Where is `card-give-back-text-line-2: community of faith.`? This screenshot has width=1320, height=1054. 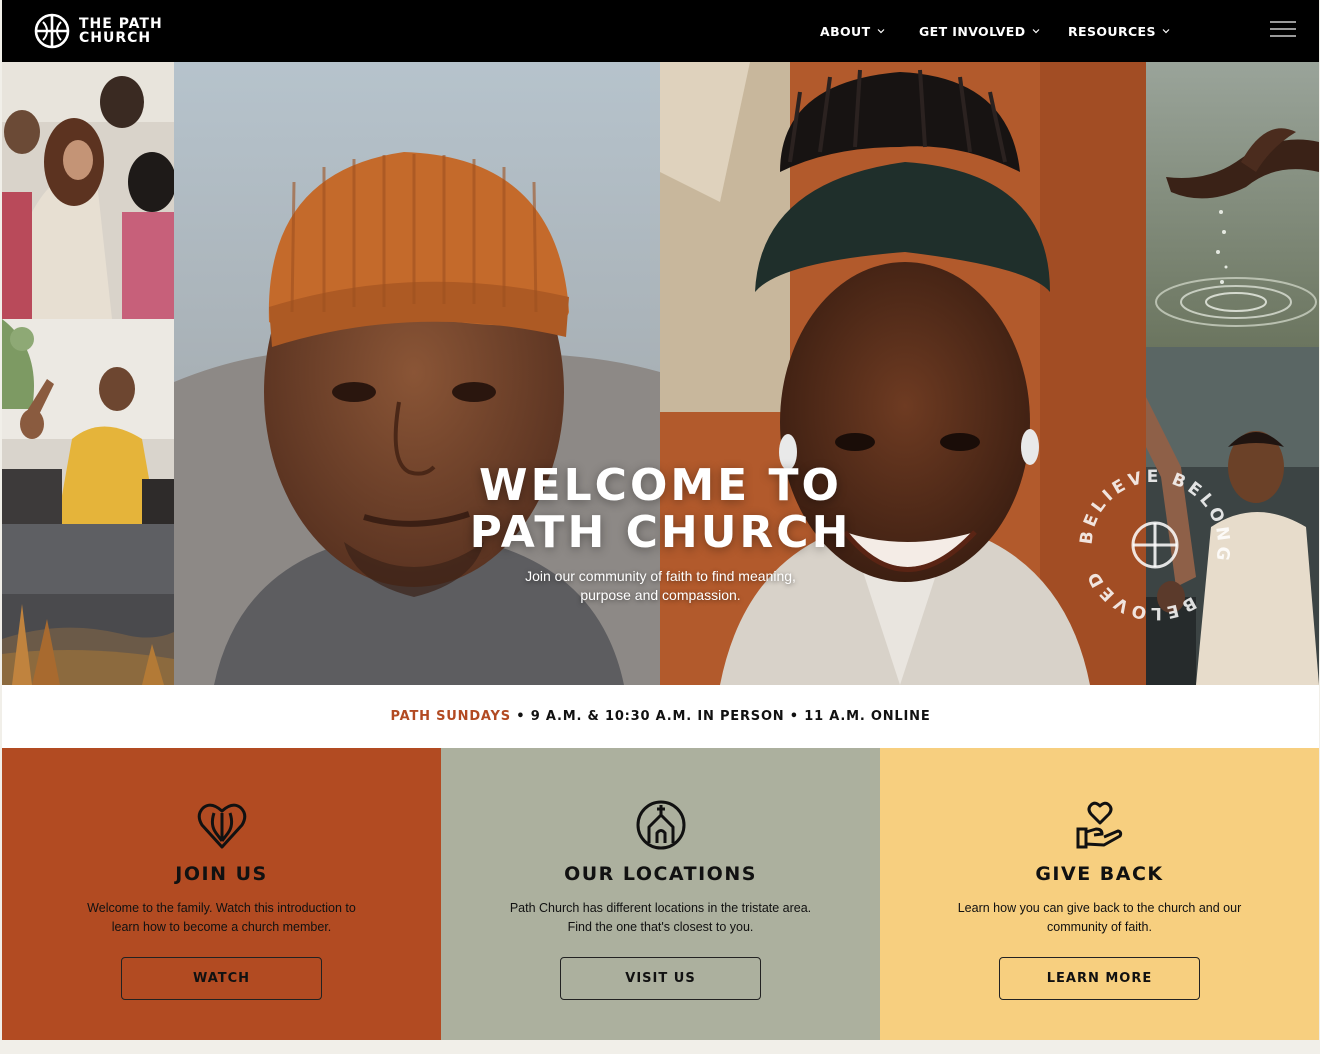
card-give-back-text-line-2: community of faith. is located at coordinates (1099, 927).